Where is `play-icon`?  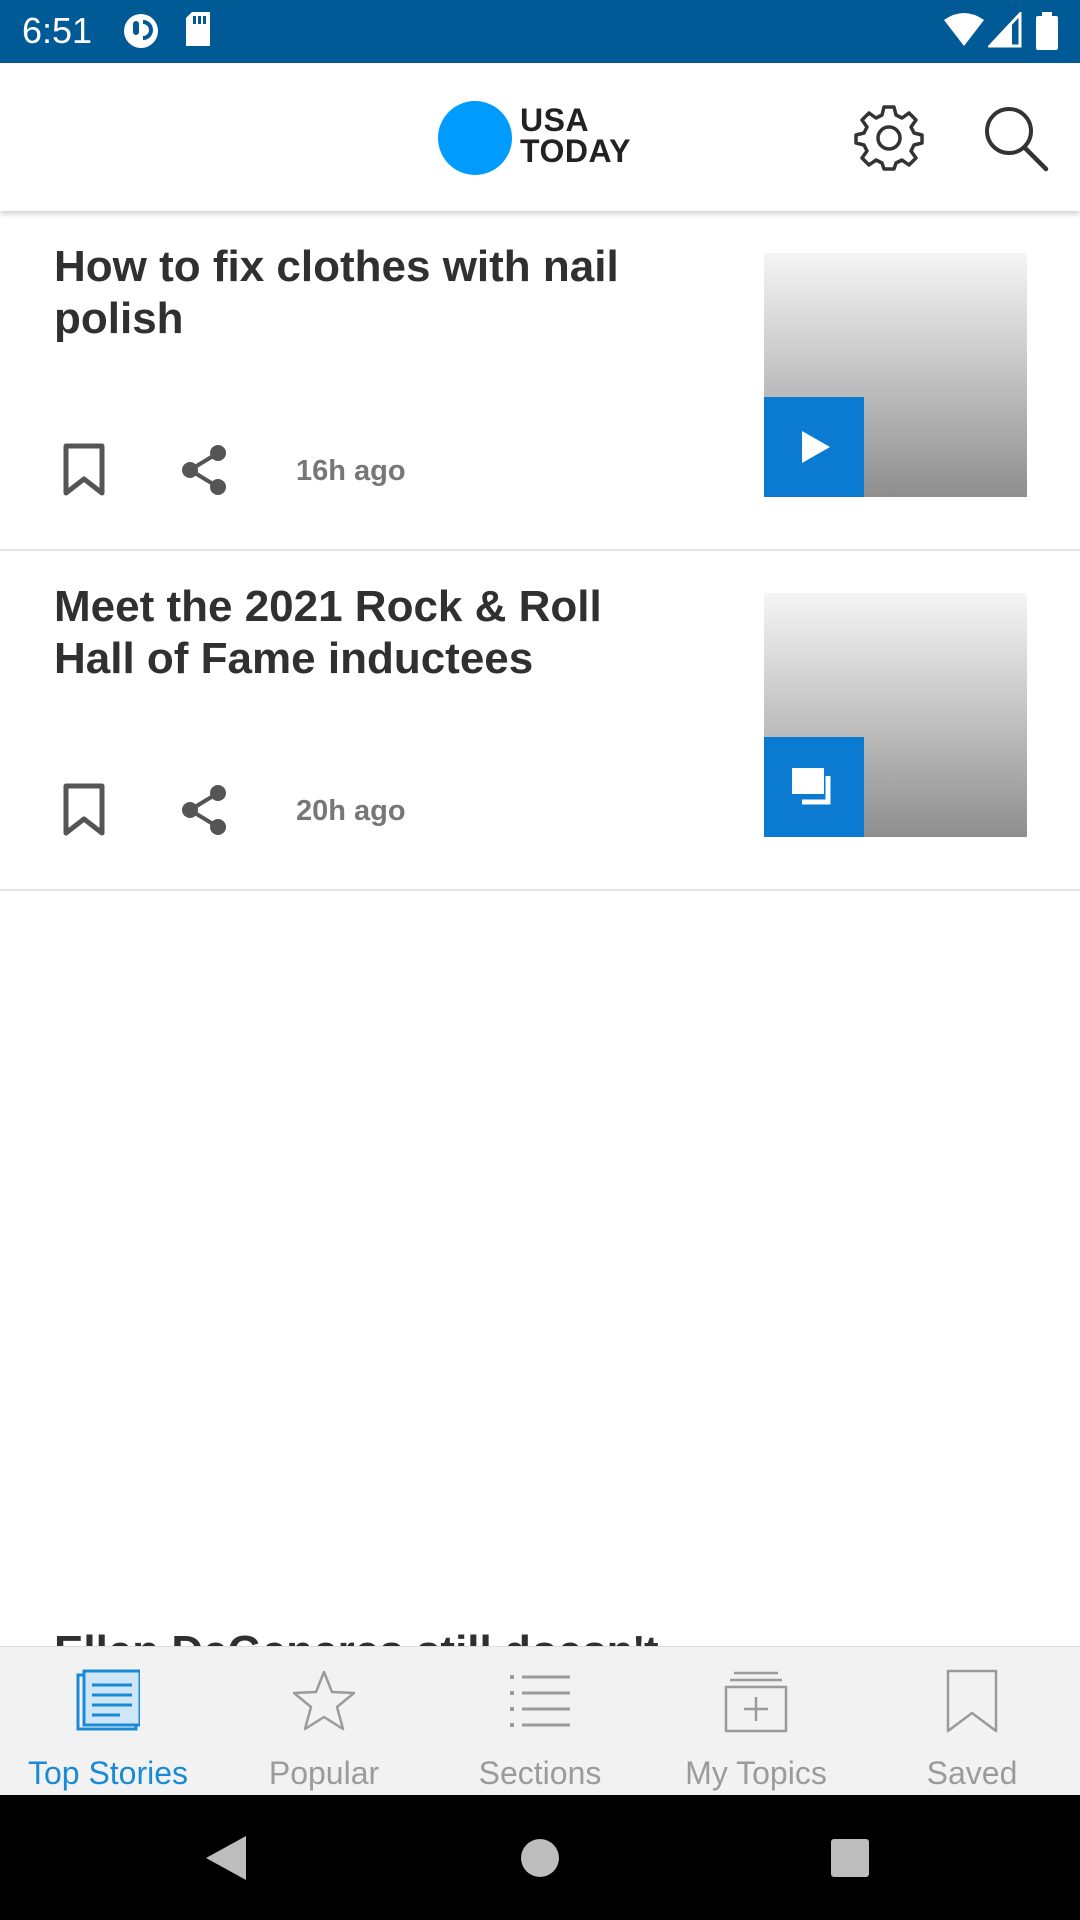 play-icon is located at coordinates (816, 447).